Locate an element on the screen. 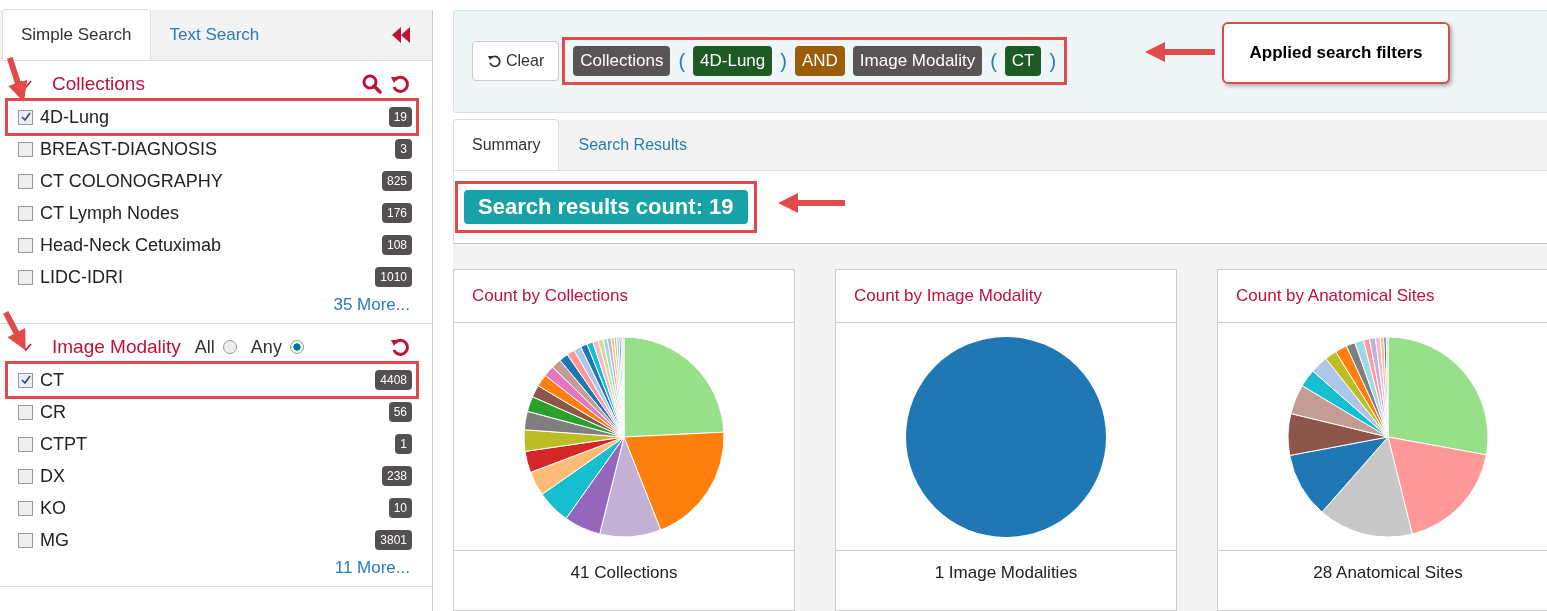 The height and width of the screenshot is (611, 1547). chart-title: Count by Collections is located at coordinates (624, 296).